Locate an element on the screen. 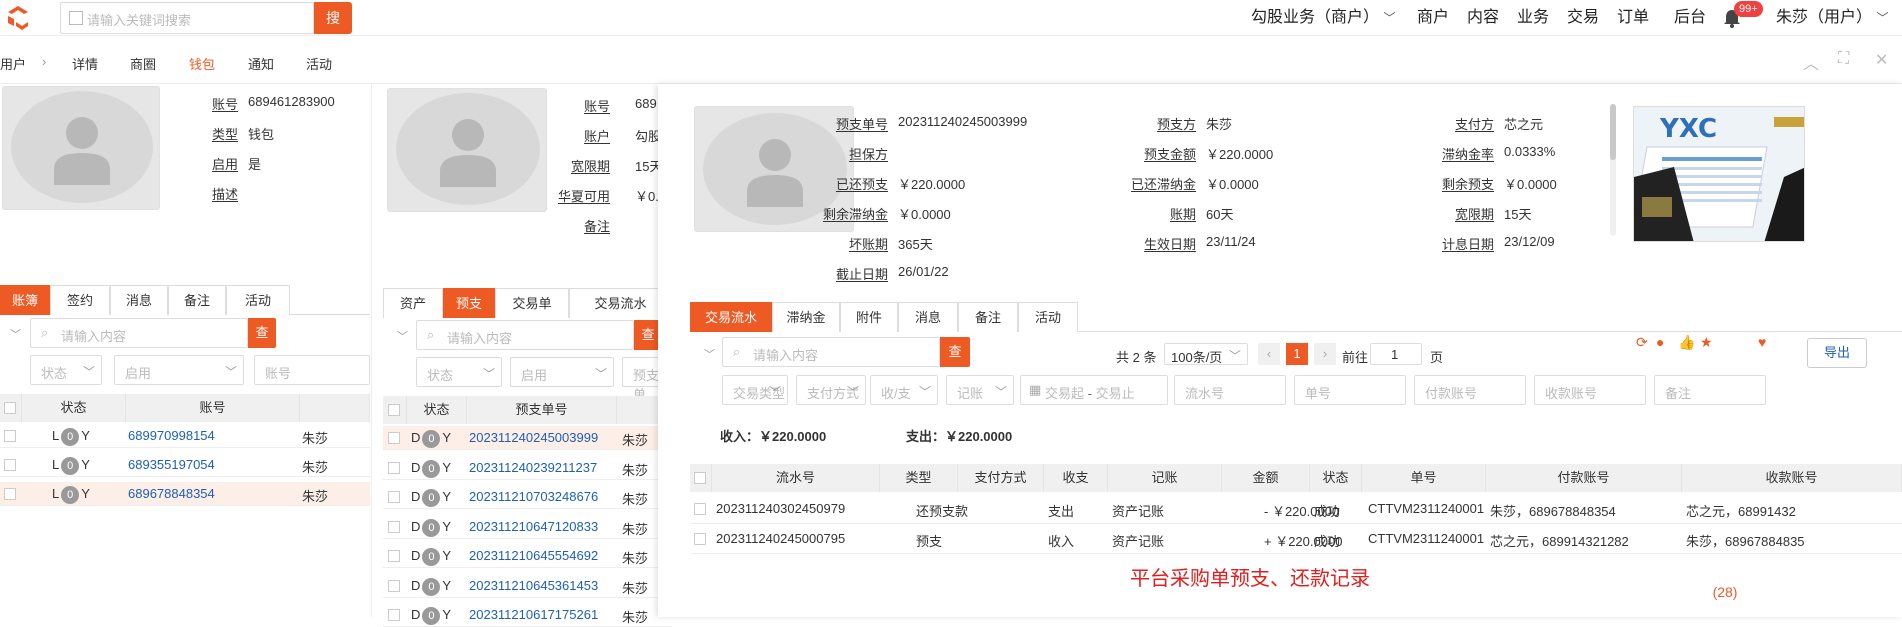 This screenshot has width=1902, height=627. advance-no-link: 202311210645361453 is located at coordinates (533, 585).